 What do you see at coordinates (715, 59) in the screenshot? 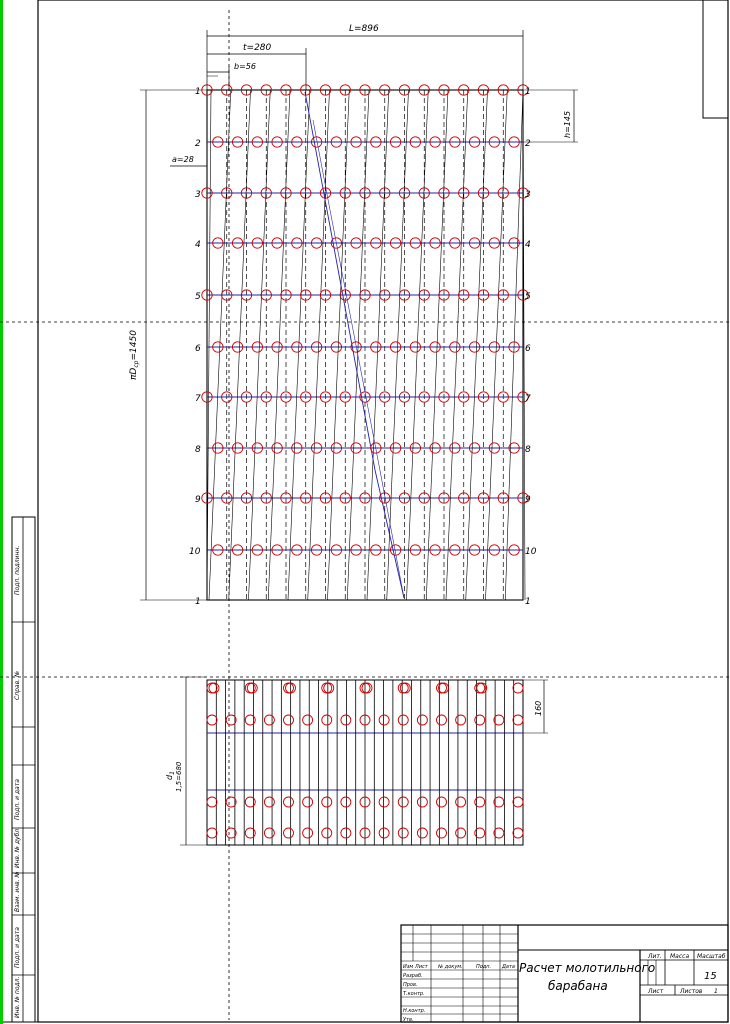
I see `corner-frame` at bounding box center [715, 59].